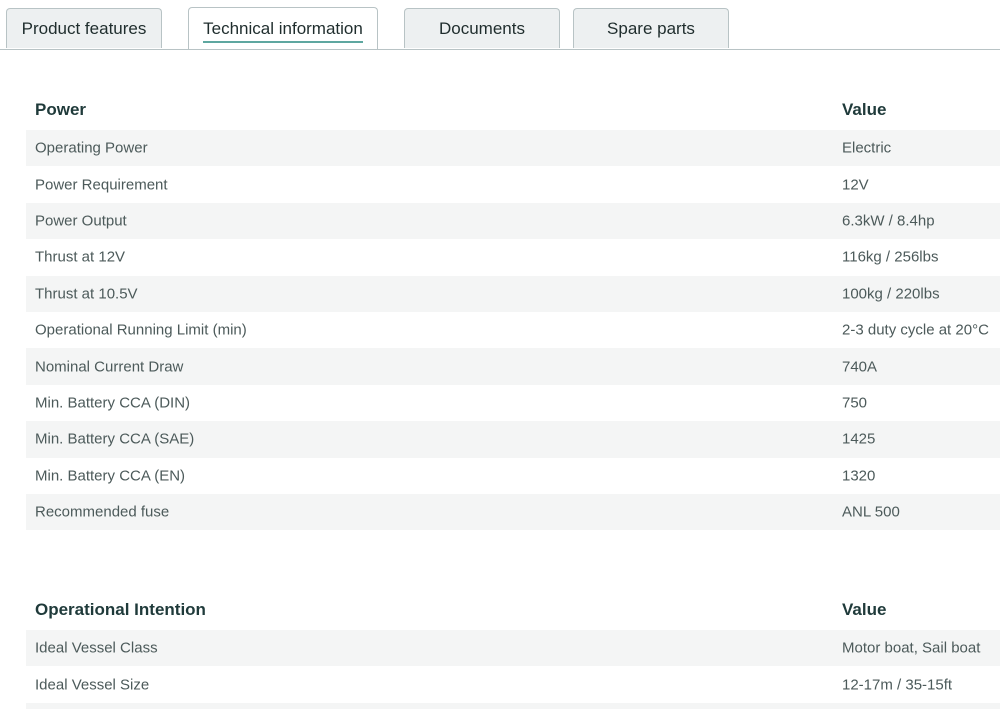 The image size is (1000, 709). What do you see at coordinates (888, 221) in the screenshot?
I see `row-value: 6.3kW / 8.4hp` at bounding box center [888, 221].